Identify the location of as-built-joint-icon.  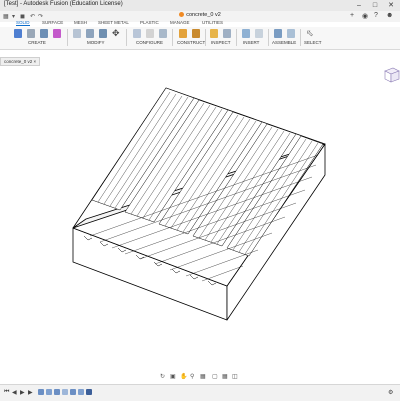
(291, 33).